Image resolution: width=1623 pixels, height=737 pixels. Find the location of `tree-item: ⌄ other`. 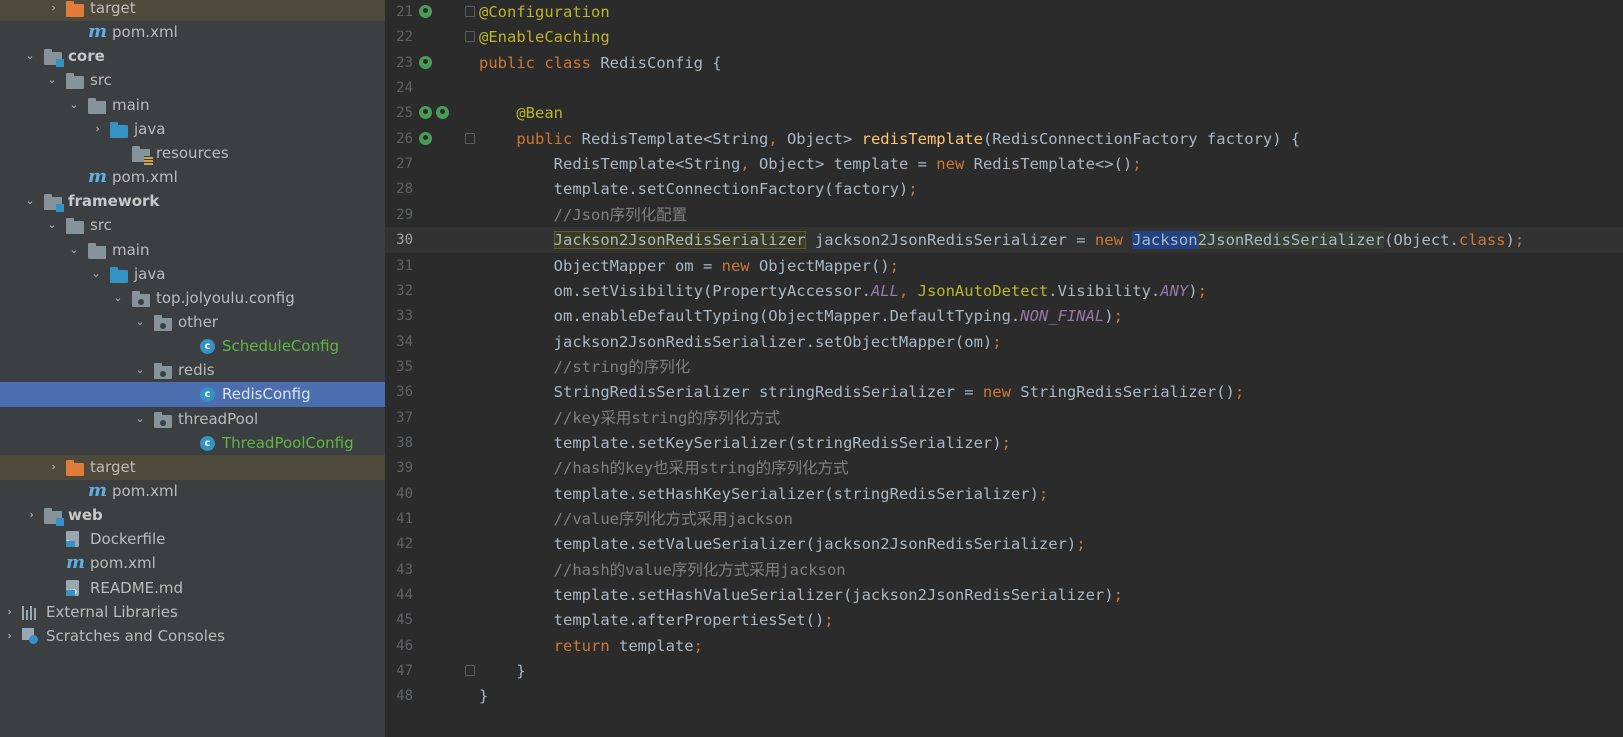

tree-item: ⌄ other is located at coordinates (192, 322).